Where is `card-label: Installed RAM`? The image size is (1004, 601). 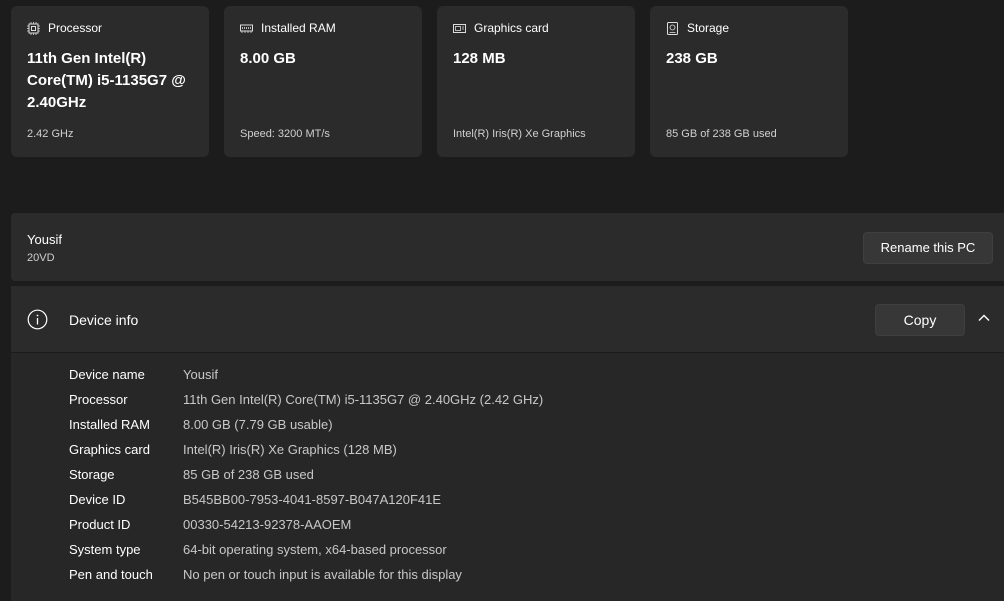 card-label: Installed RAM is located at coordinates (298, 28).